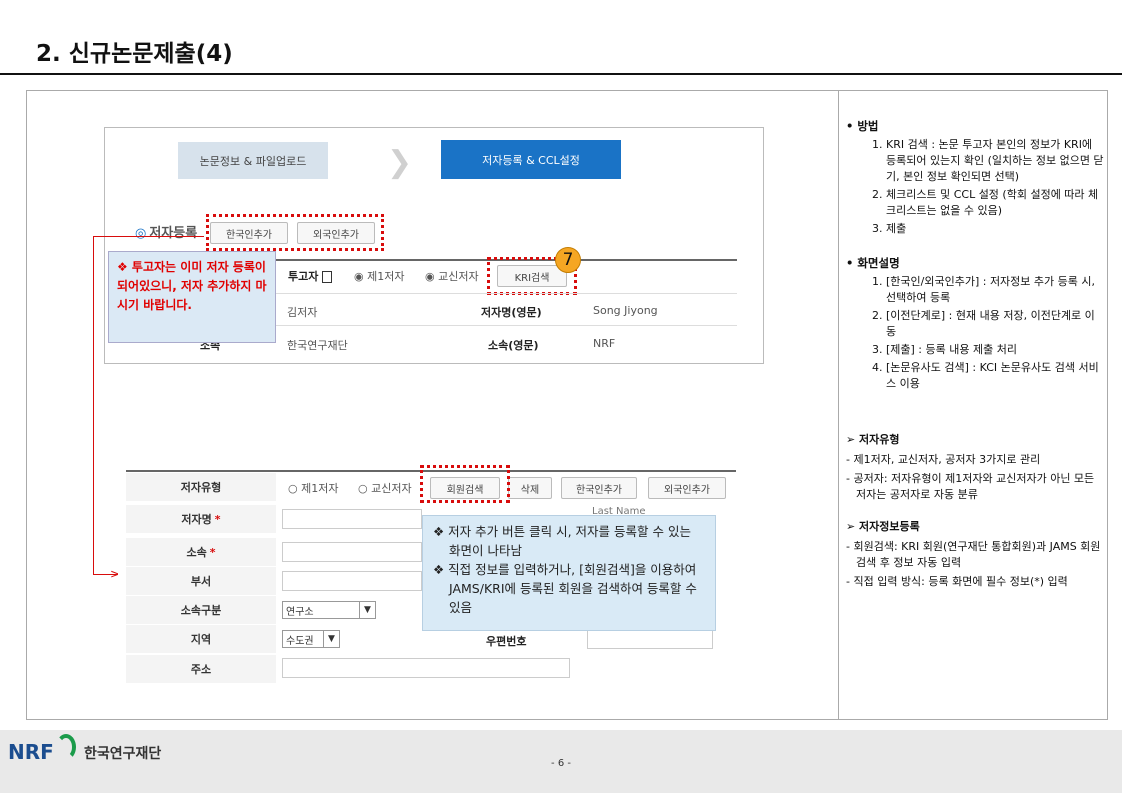  What do you see at coordinates (400, 162) in the screenshot?
I see `chevron-right-icon: ❯` at bounding box center [400, 162].